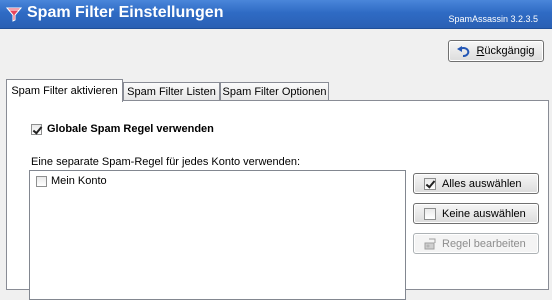 This screenshot has height=300, width=552. What do you see at coordinates (505, 51) in the screenshot?
I see `undo-label: Rückgängig` at bounding box center [505, 51].